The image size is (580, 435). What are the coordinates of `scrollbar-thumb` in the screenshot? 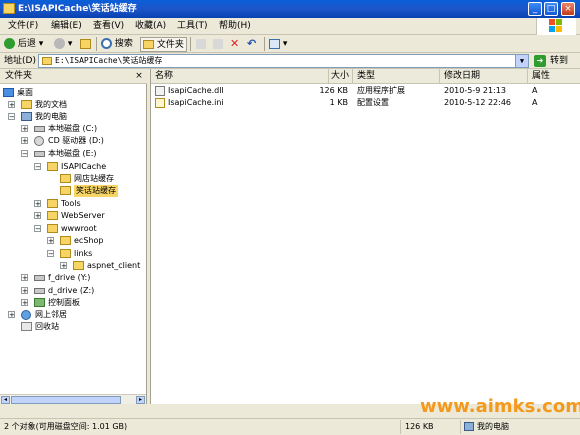 It's located at (66, 400).